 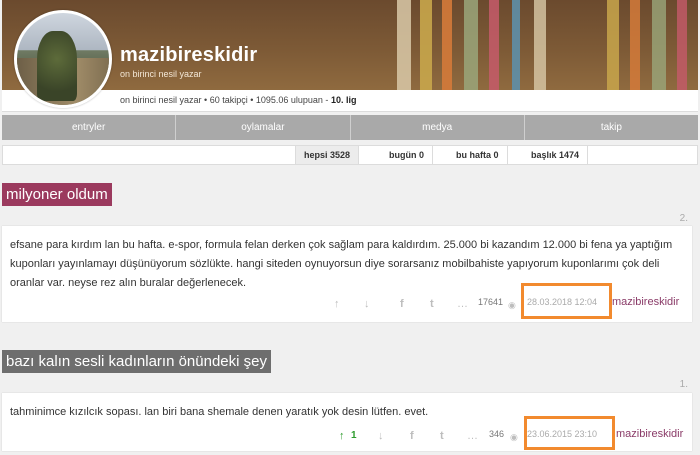 I want to click on user-subtitle: on birinci nesil yazar, so click(x=161, y=74).